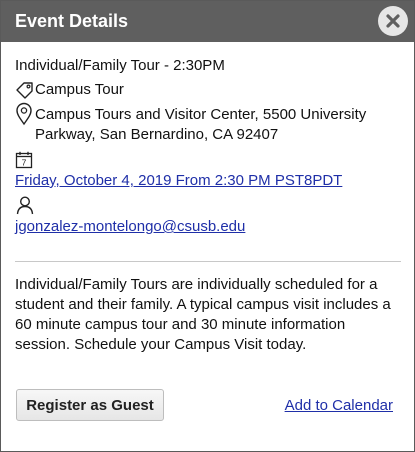 The width and height of the screenshot is (415, 452). What do you see at coordinates (25, 205) in the screenshot?
I see `person-icon` at bounding box center [25, 205].